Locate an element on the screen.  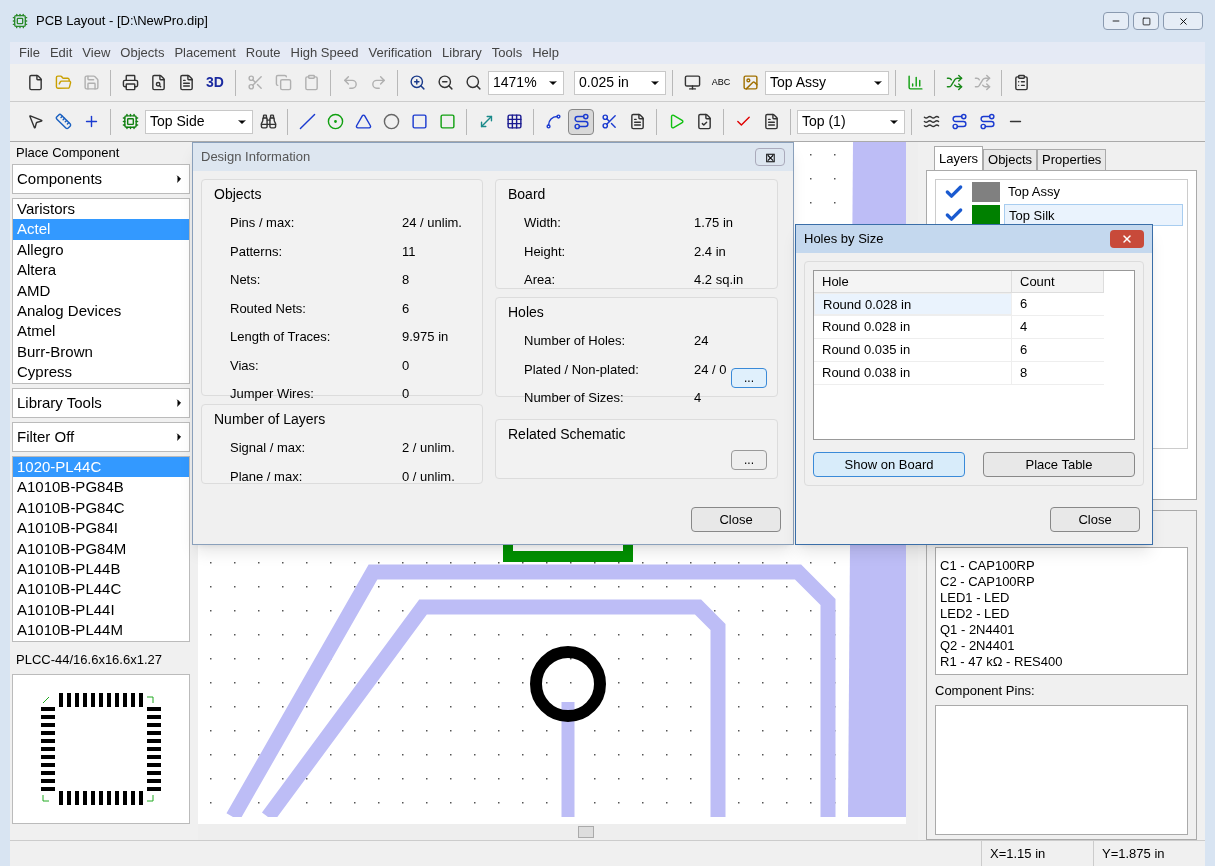
info-value: 2.4 in is located at coordinates (710, 251).